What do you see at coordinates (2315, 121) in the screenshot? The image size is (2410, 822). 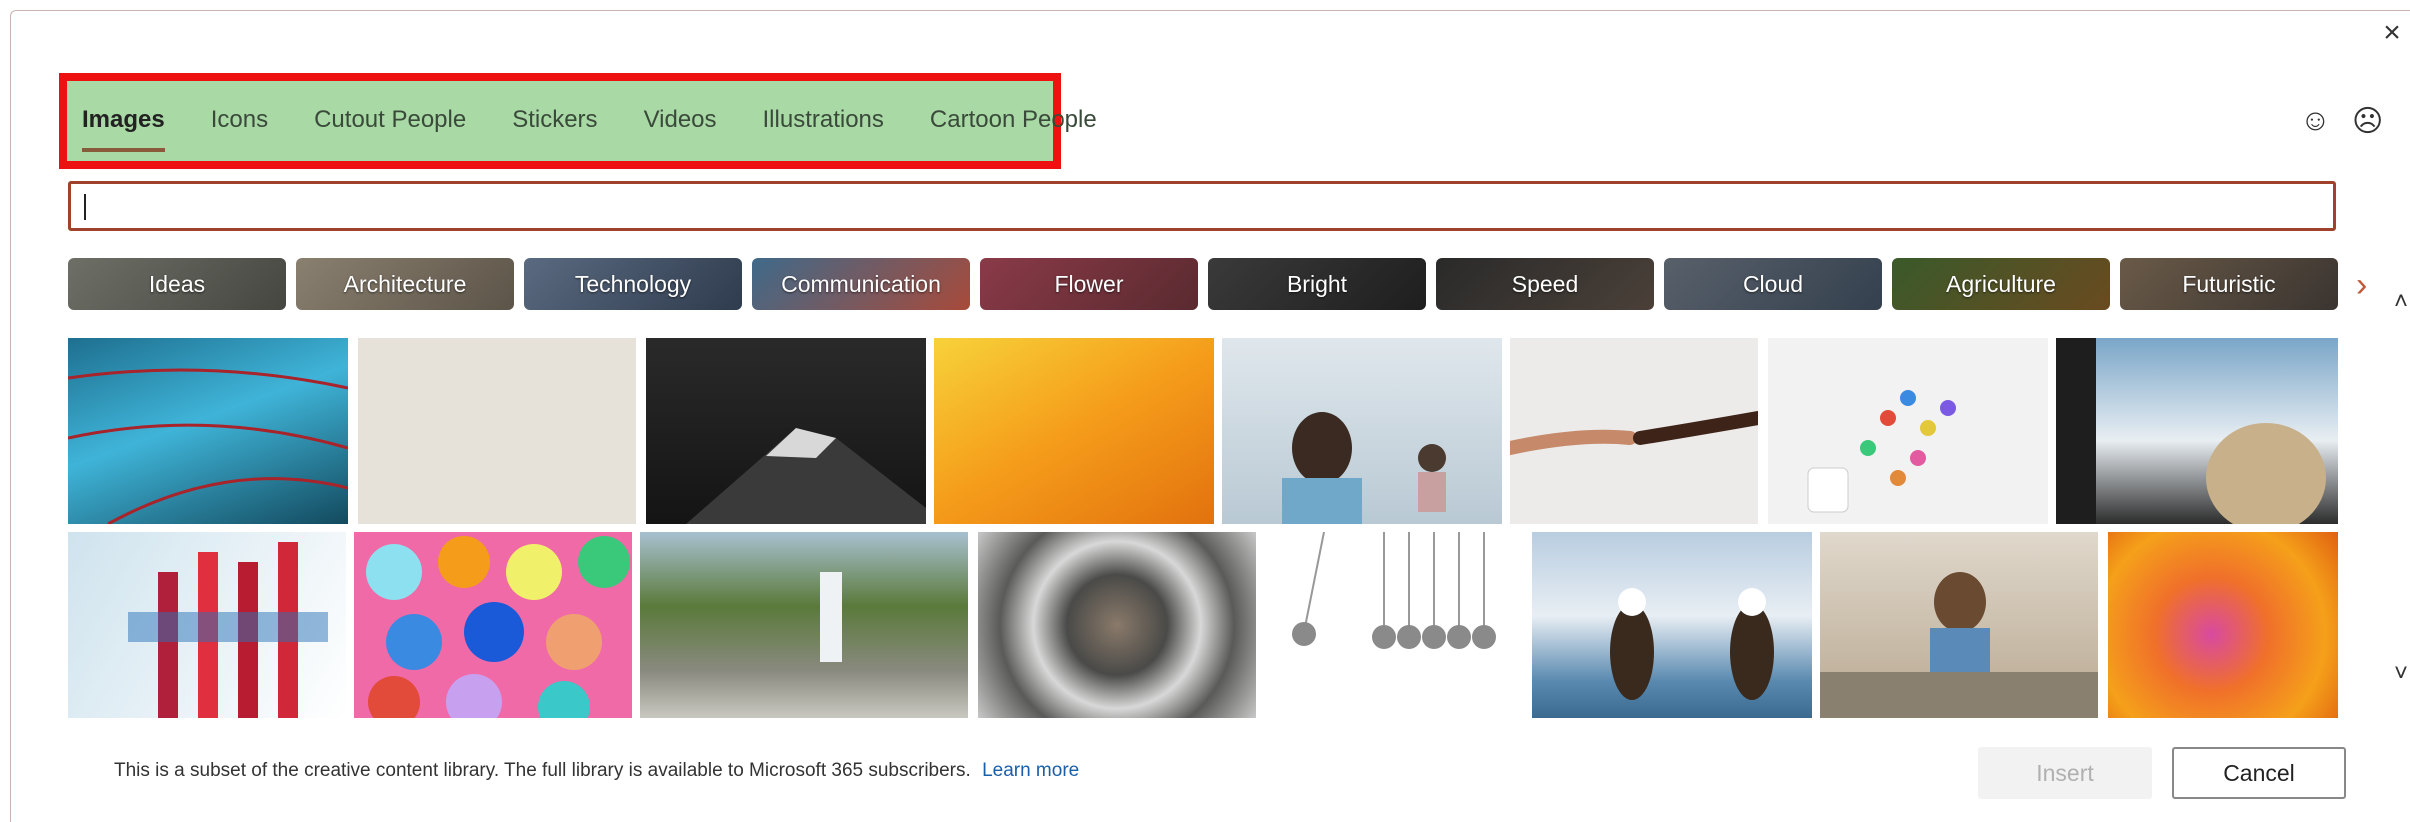 I see `smile-feedback-icon: ☺` at bounding box center [2315, 121].